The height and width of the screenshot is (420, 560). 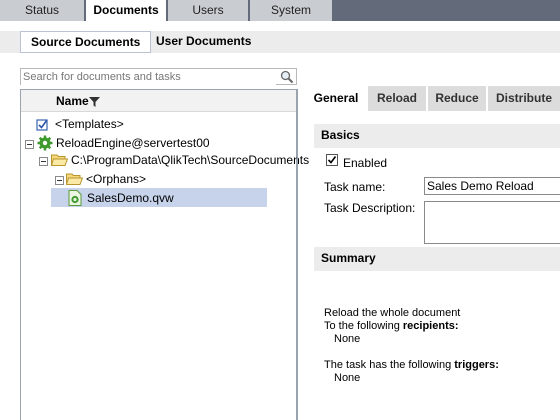 I want to click on tab-reload: Reload, so click(x=397, y=98).